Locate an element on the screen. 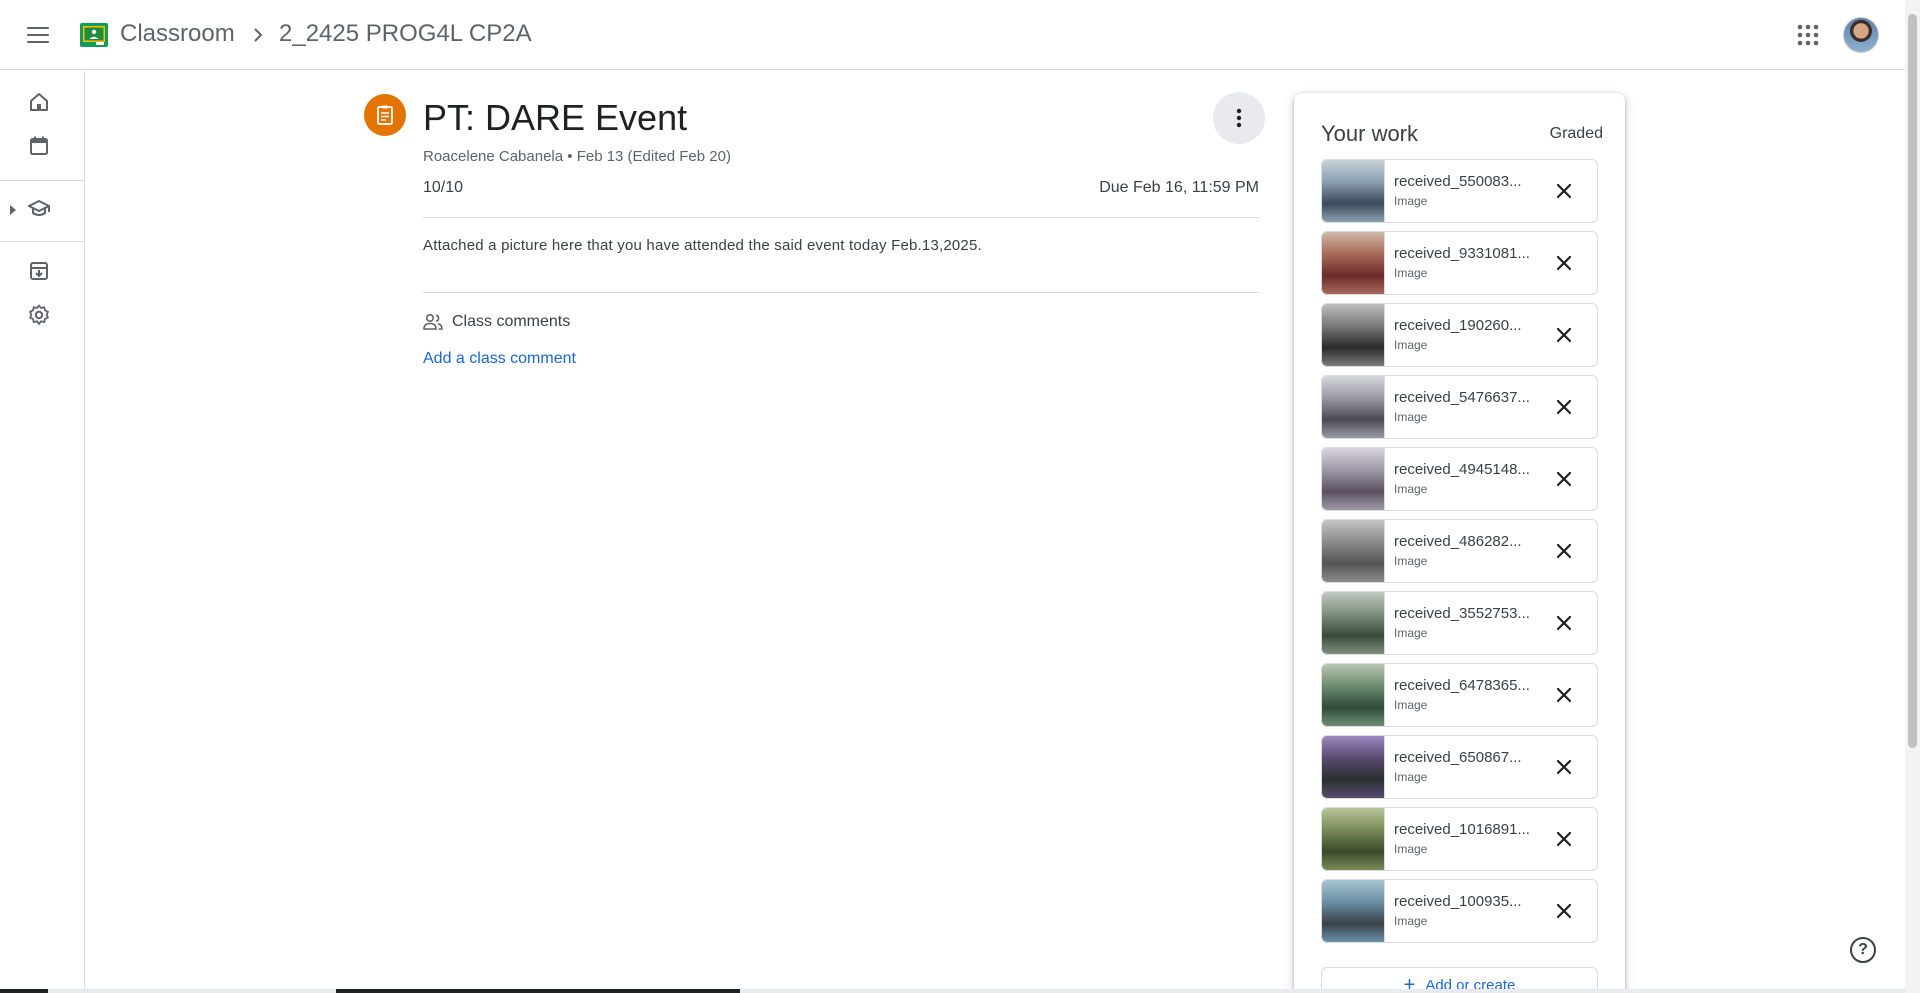 The image size is (1920, 993). attachment-card: received_5476637... Image is located at coordinates (1459, 407).